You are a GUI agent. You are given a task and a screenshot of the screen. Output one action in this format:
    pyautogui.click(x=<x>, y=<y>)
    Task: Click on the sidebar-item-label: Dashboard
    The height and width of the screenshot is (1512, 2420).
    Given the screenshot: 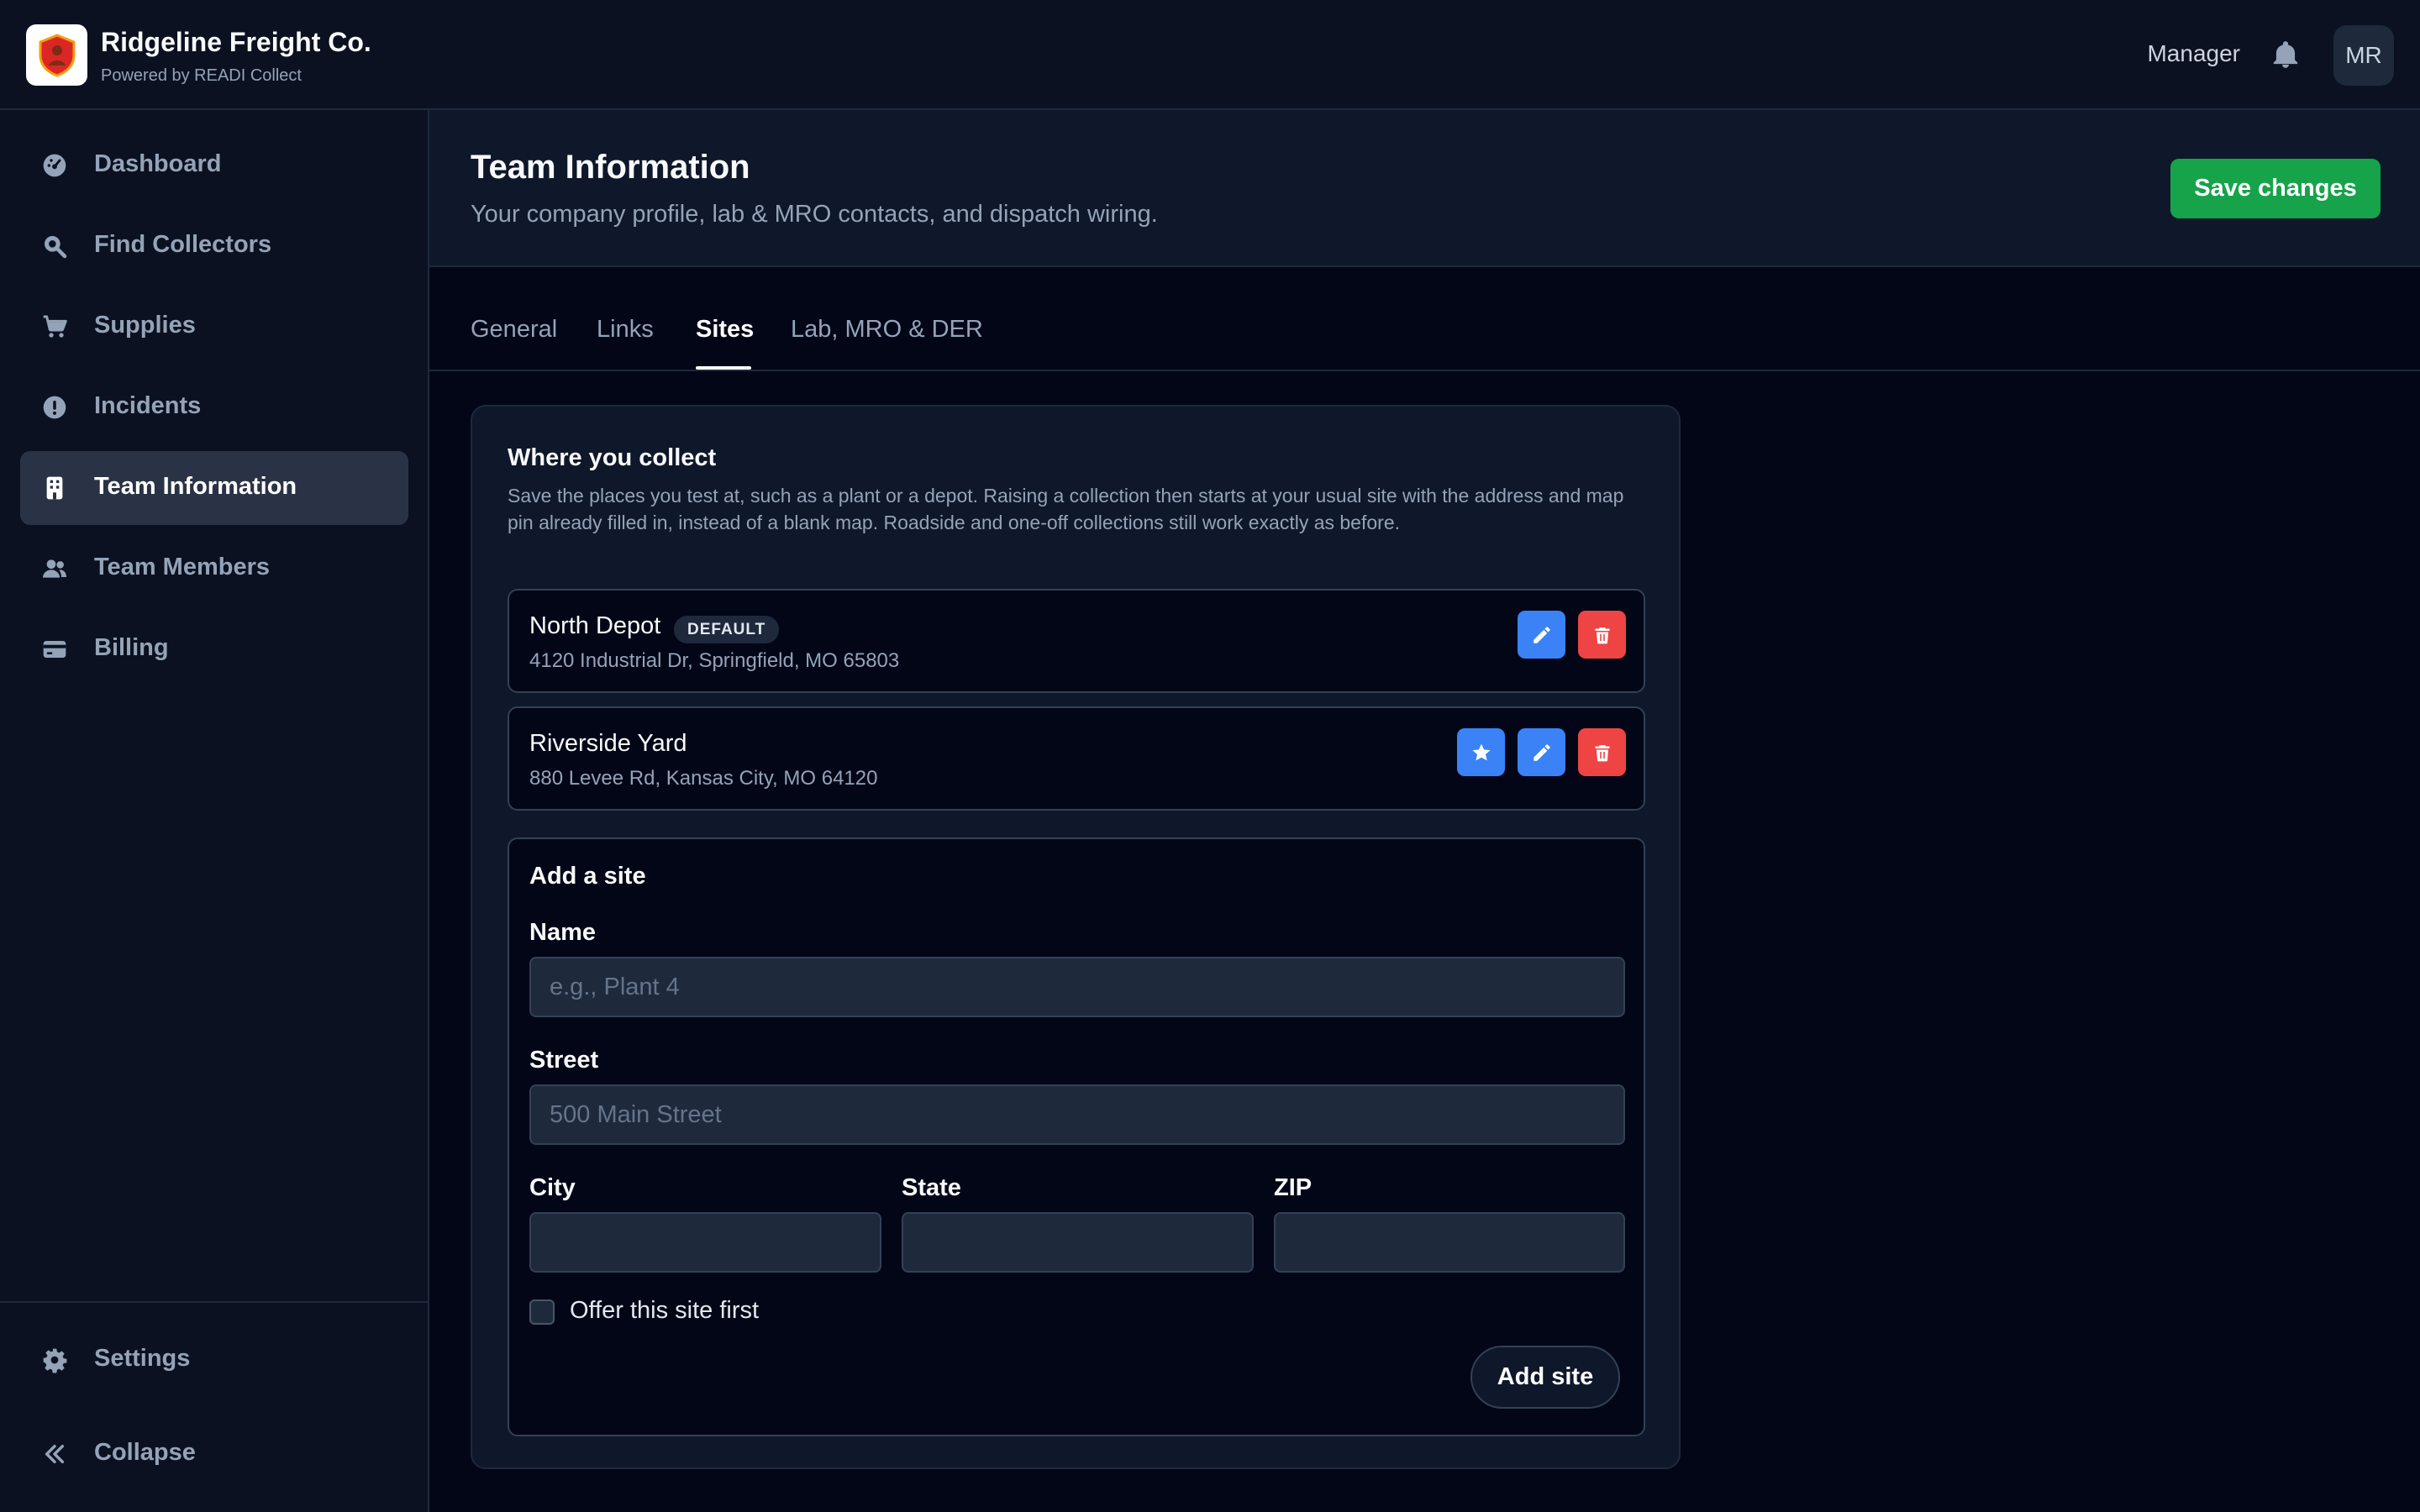 What is the action you would take?
    pyautogui.click(x=158, y=163)
    